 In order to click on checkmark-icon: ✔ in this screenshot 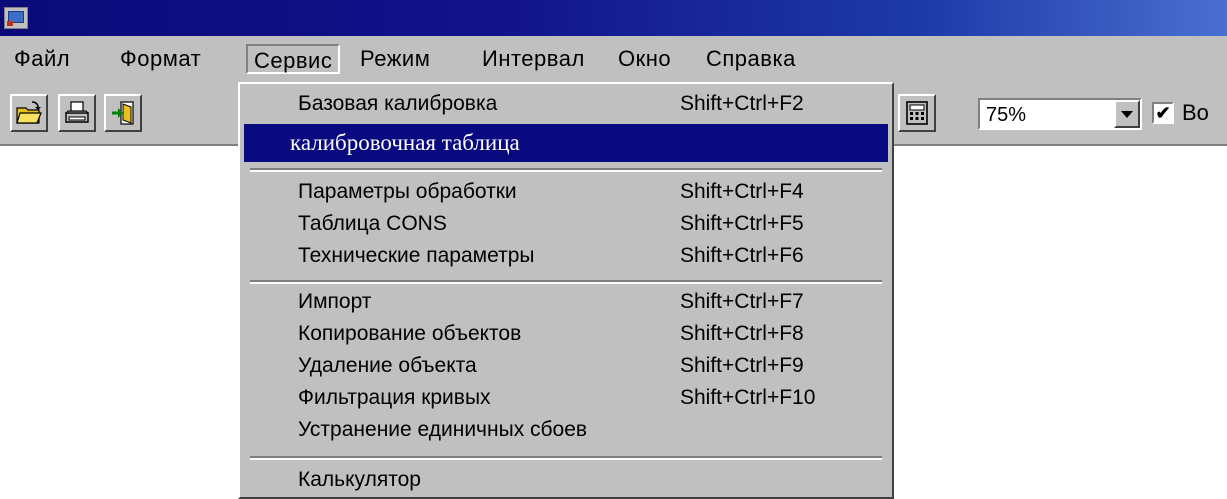, I will do `click(1163, 113)`.